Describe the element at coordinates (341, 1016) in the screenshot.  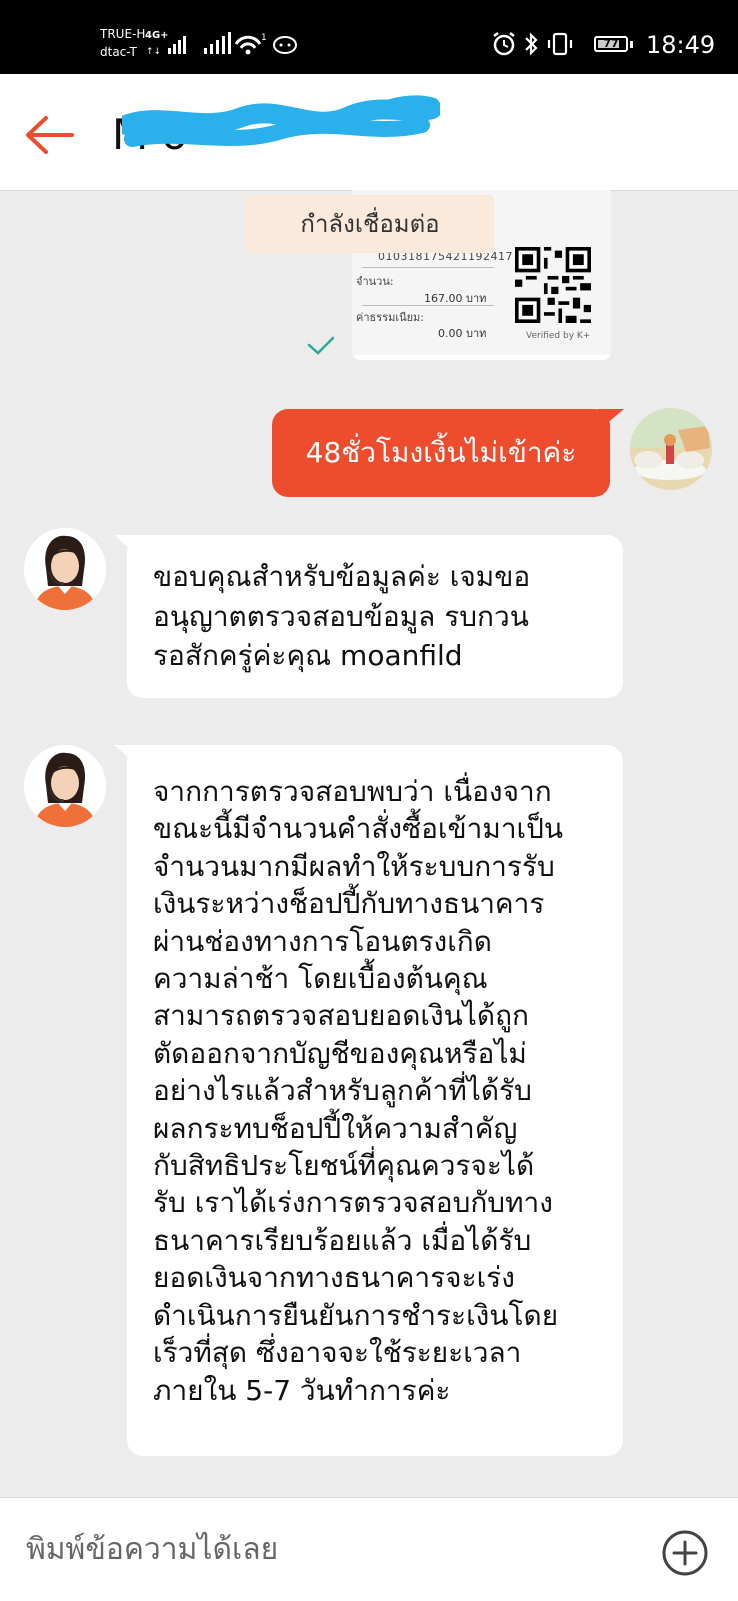
I see `message-line: สามารถตรวจสอบยอดเงินได้ถูก` at that location.